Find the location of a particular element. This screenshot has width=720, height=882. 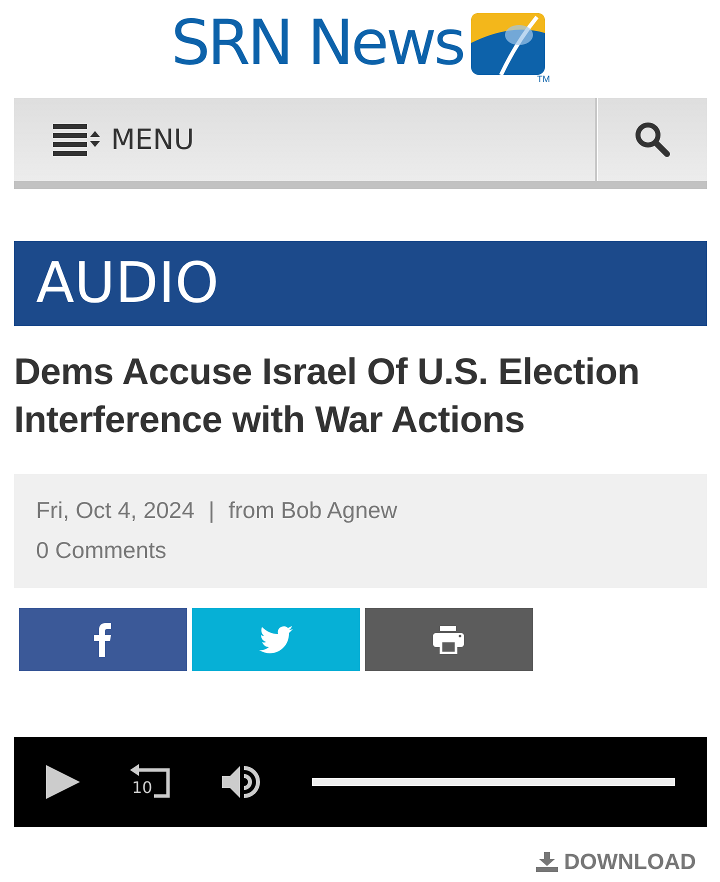

search-icon is located at coordinates (653, 139).